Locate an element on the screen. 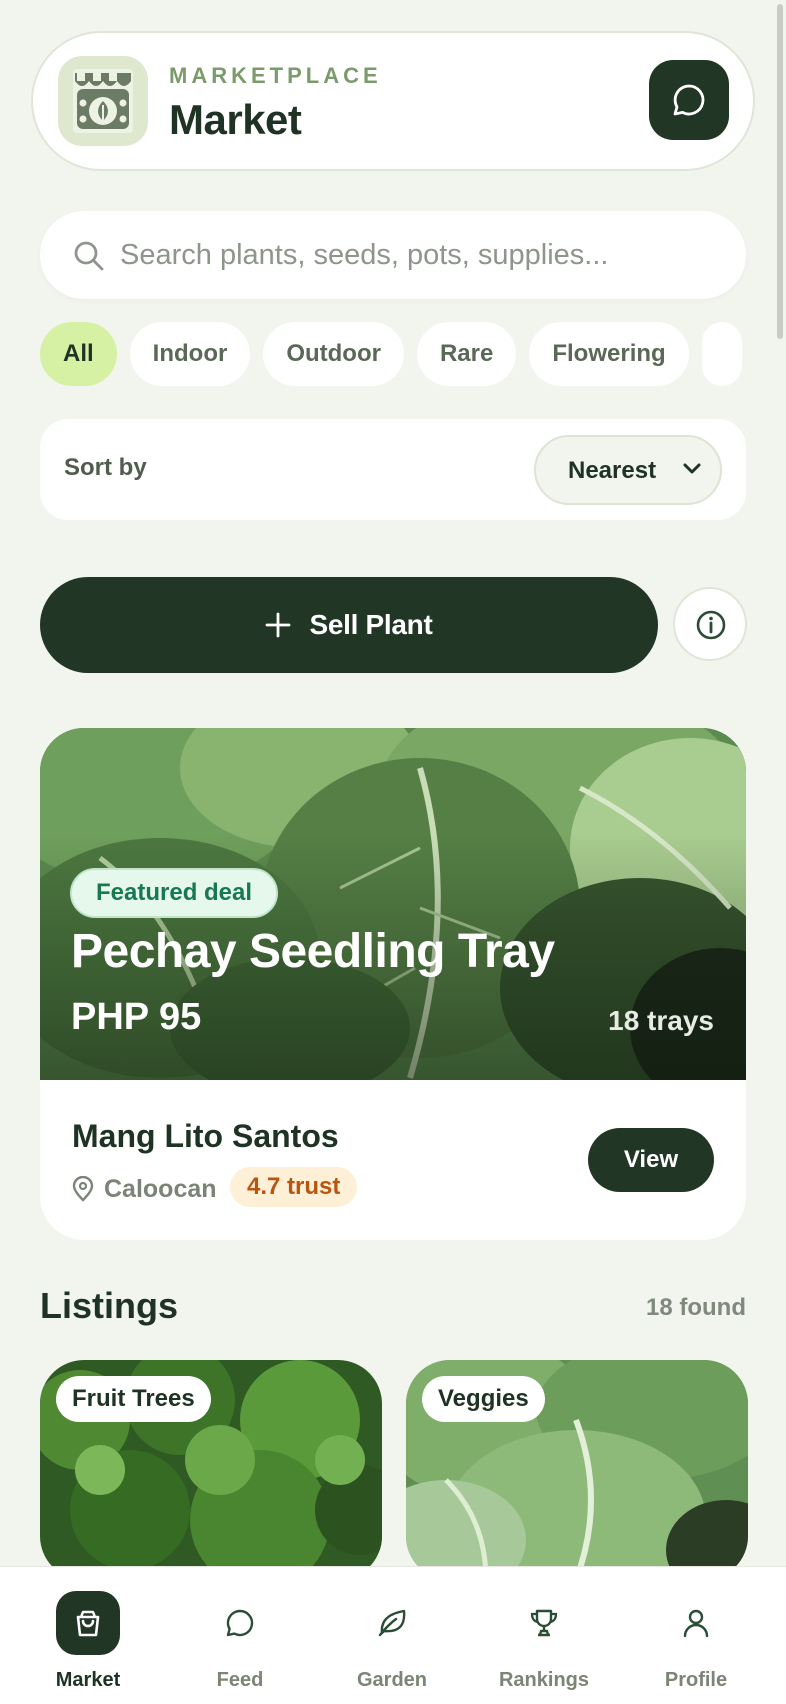 Image resolution: width=786 pixels, height=1704 pixels. nav-item-market: Market is located at coordinates (88, 1635).